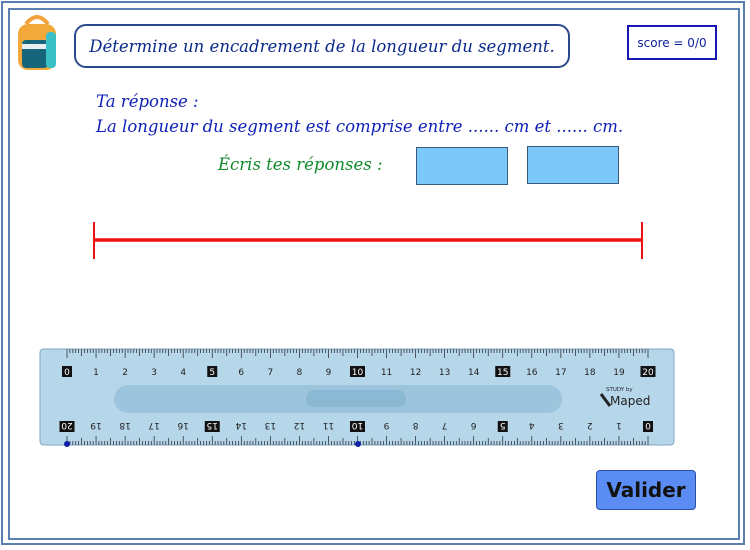 This screenshot has width=750, height=550. I want to click on ruler-number-top: 0, so click(67, 373).